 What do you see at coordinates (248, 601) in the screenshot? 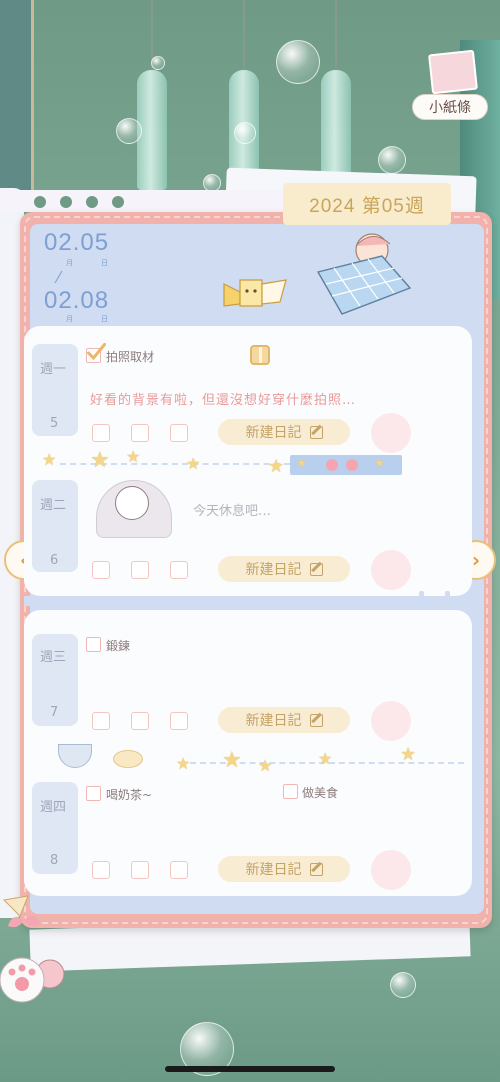
I see `card-divider` at bounding box center [248, 601].